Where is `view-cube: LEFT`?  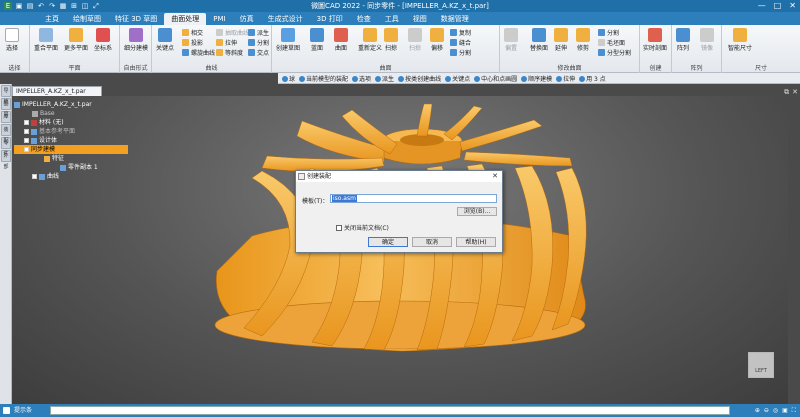
view-cube: LEFT is located at coordinates (761, 365).